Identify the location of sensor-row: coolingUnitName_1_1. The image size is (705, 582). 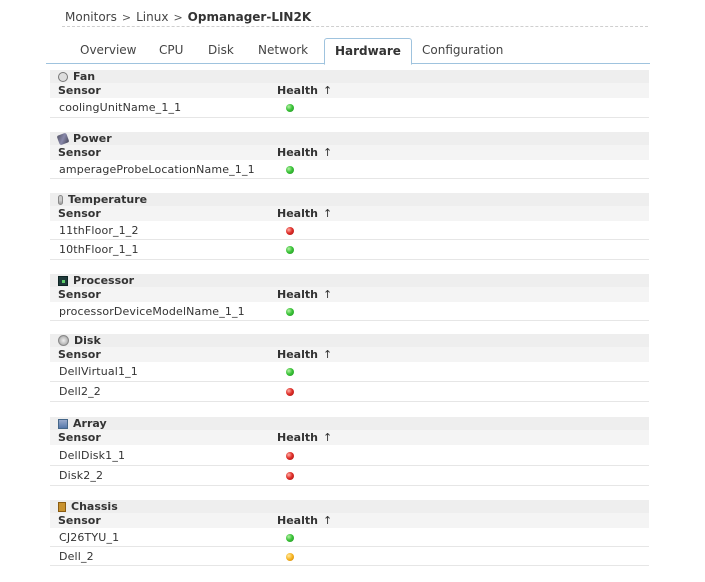
(349, 108).